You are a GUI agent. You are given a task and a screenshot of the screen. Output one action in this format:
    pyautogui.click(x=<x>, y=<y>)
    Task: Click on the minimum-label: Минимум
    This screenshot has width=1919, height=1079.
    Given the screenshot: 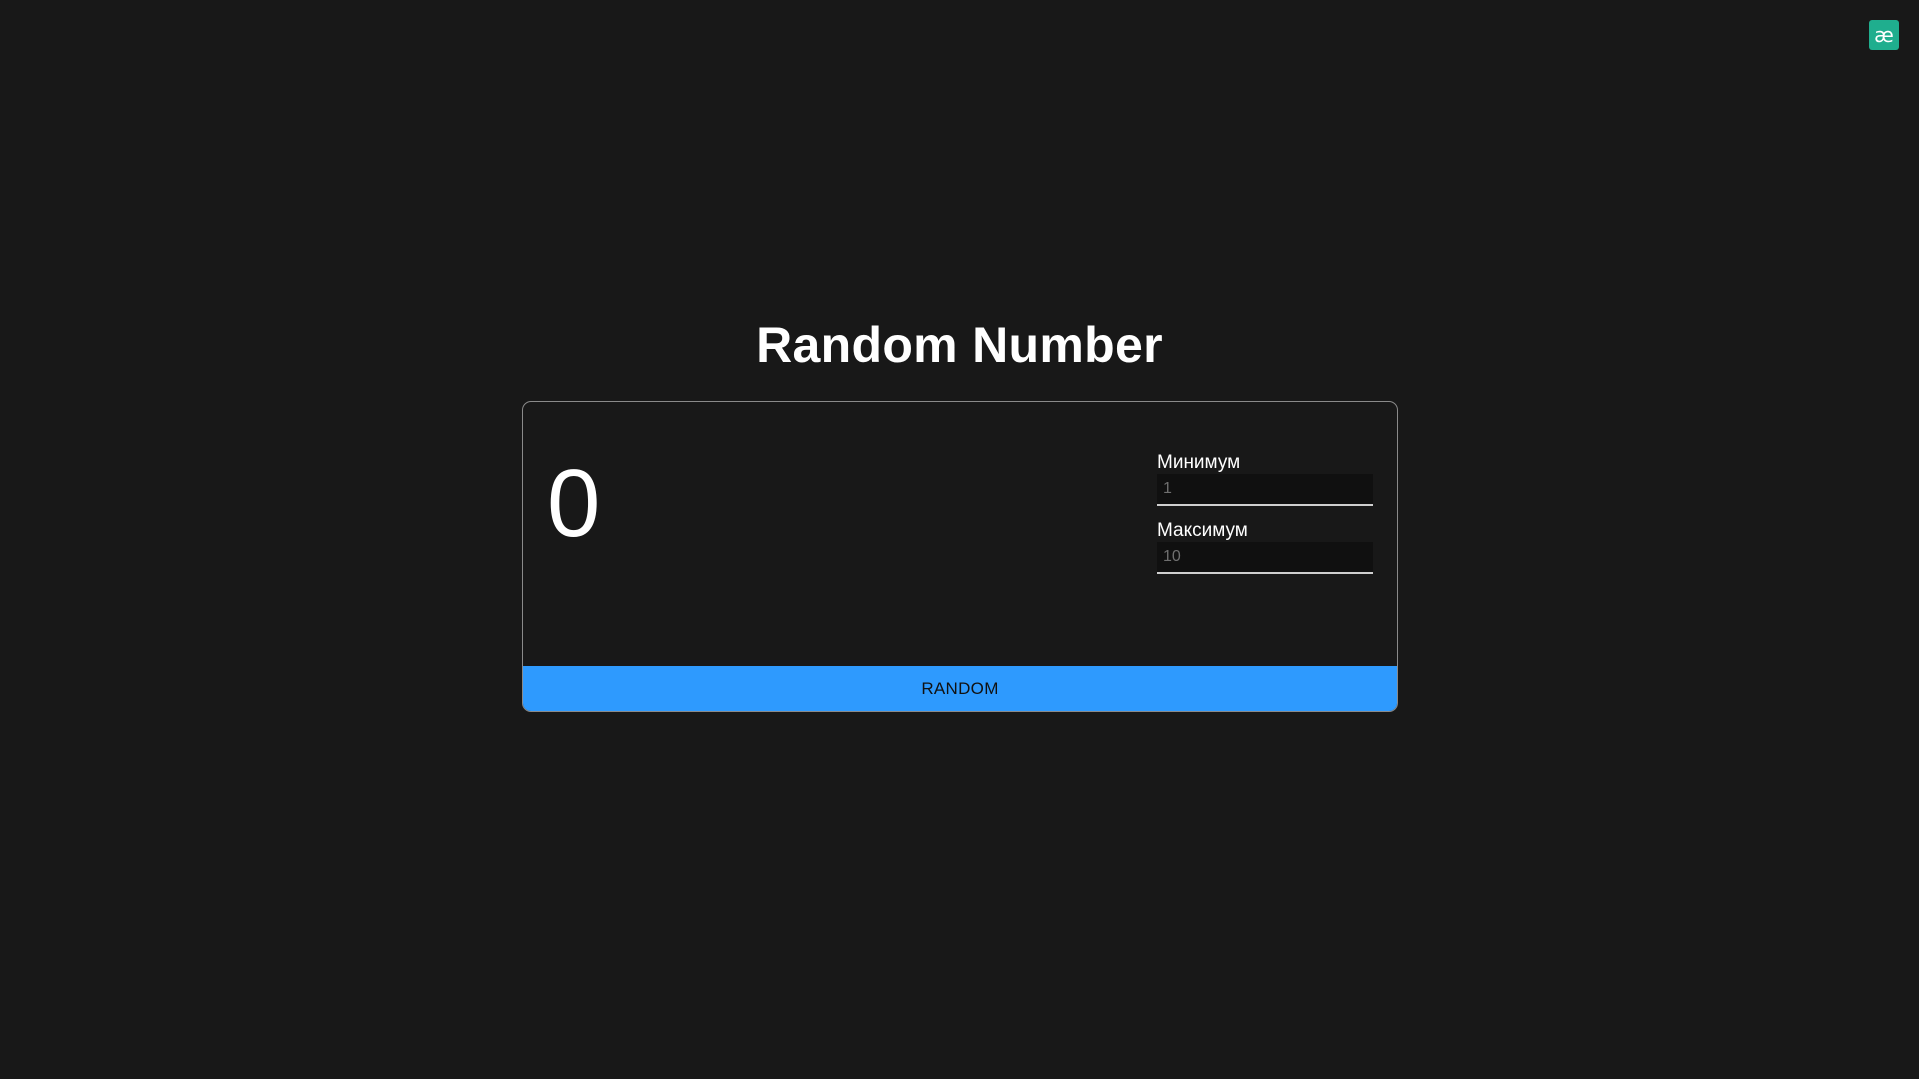 What is the action you would take?
    pyautogui.click(x=1199, y=462)
    